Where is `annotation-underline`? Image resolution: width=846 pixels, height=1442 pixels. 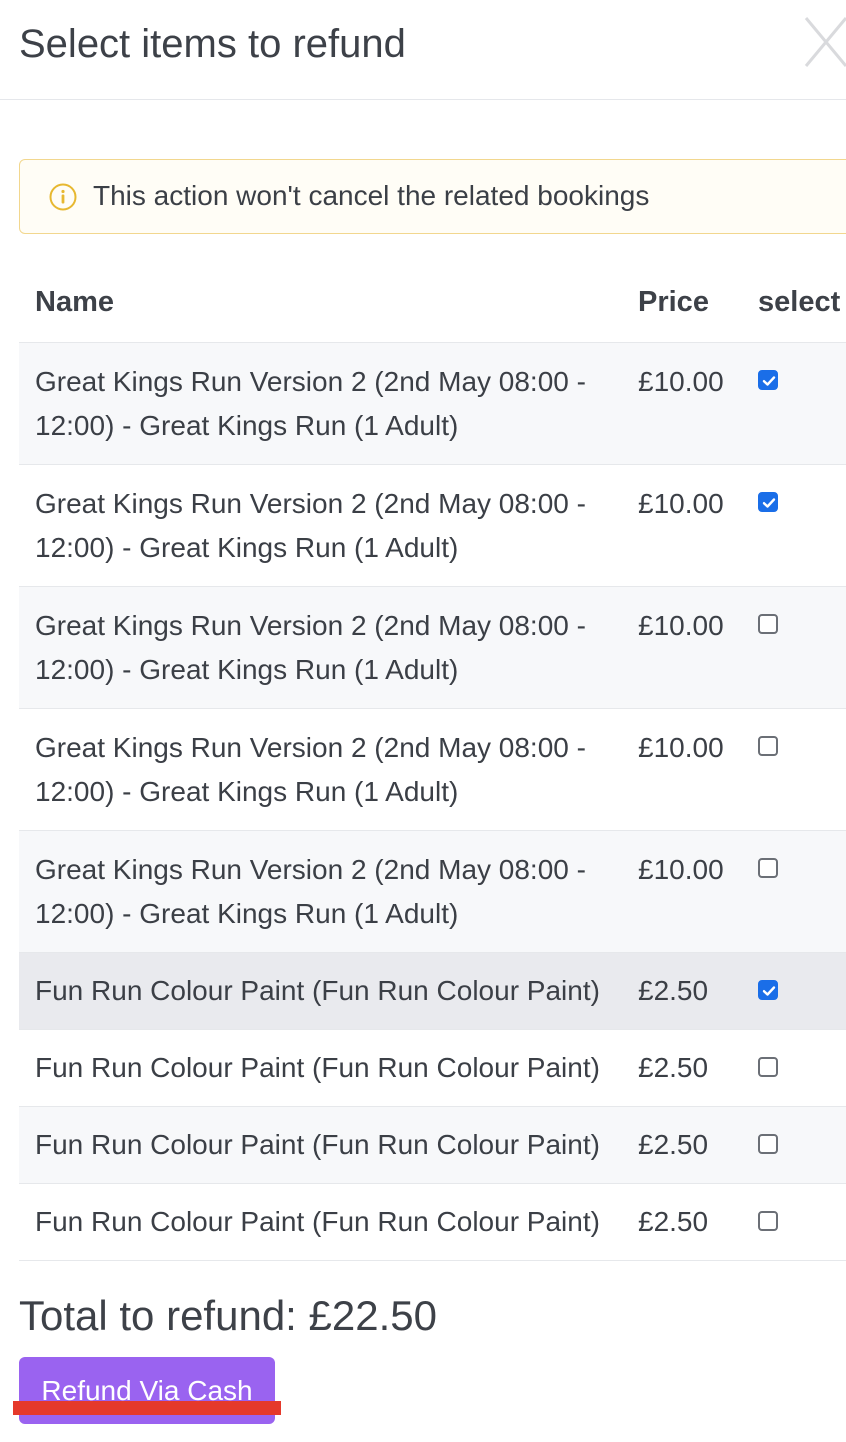
annotation-underline is located at coordinates (147, 1408).